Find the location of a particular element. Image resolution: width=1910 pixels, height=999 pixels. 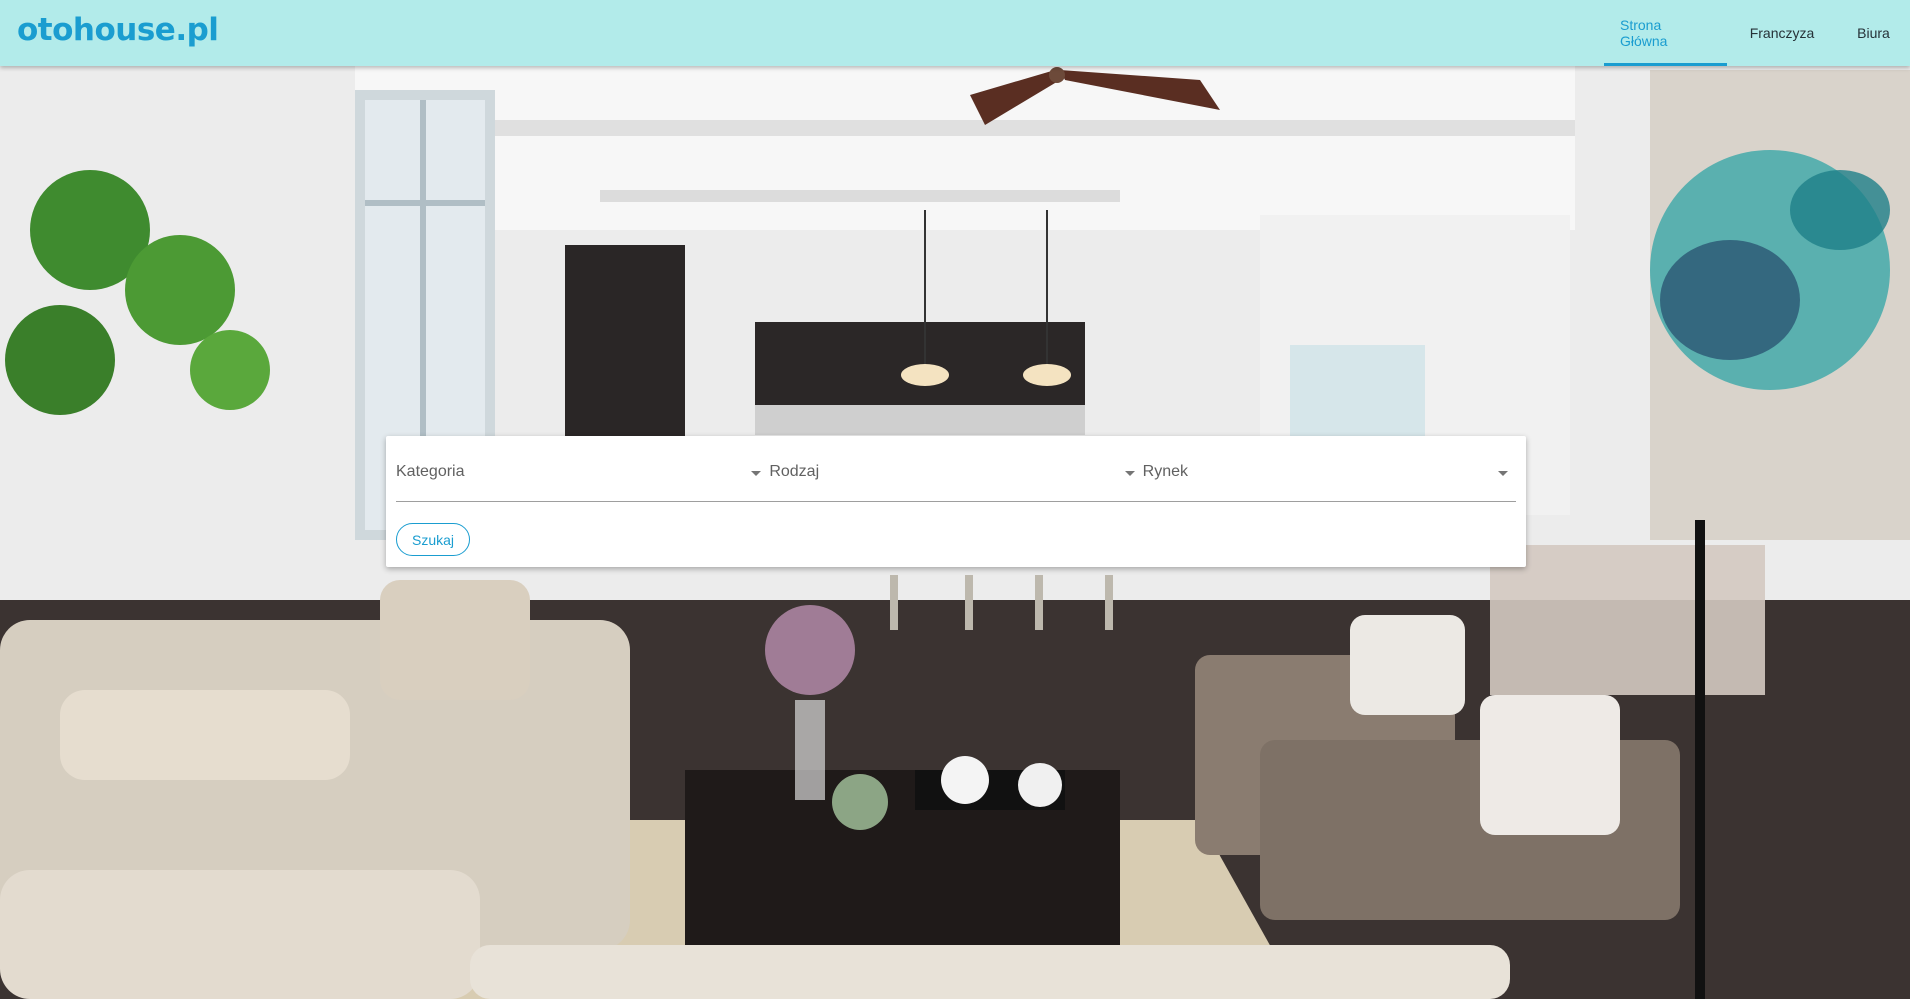

type-dropdown-arrow-icon is located at coordinates (1129, 473).